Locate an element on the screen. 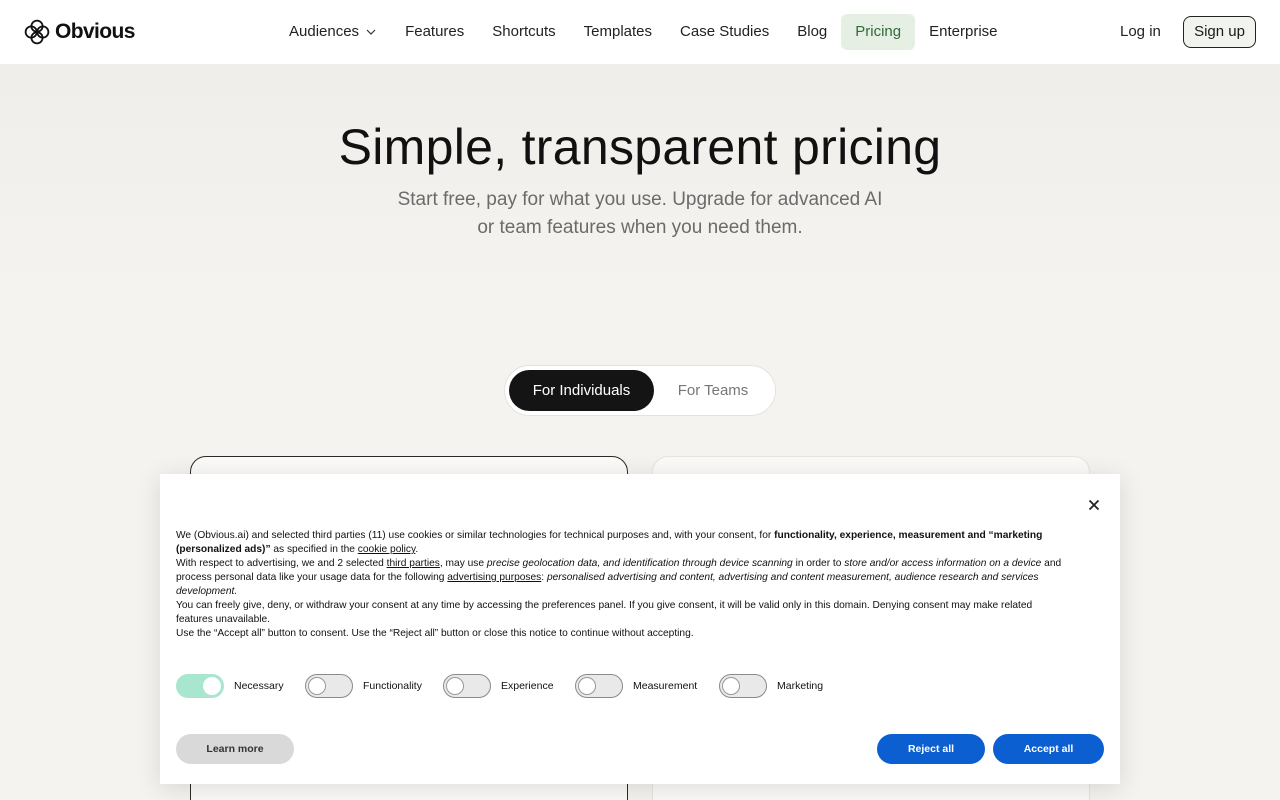 The width and height of the screenshot is (1280, 800). measurement-label: Measurement is located at coordinates (665, 686).